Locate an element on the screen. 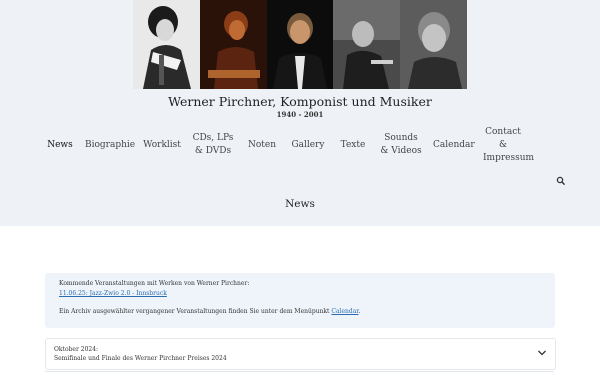  site-title: Werner Pirchner, Komponist und Musiker is located at coordinates (300, 101).